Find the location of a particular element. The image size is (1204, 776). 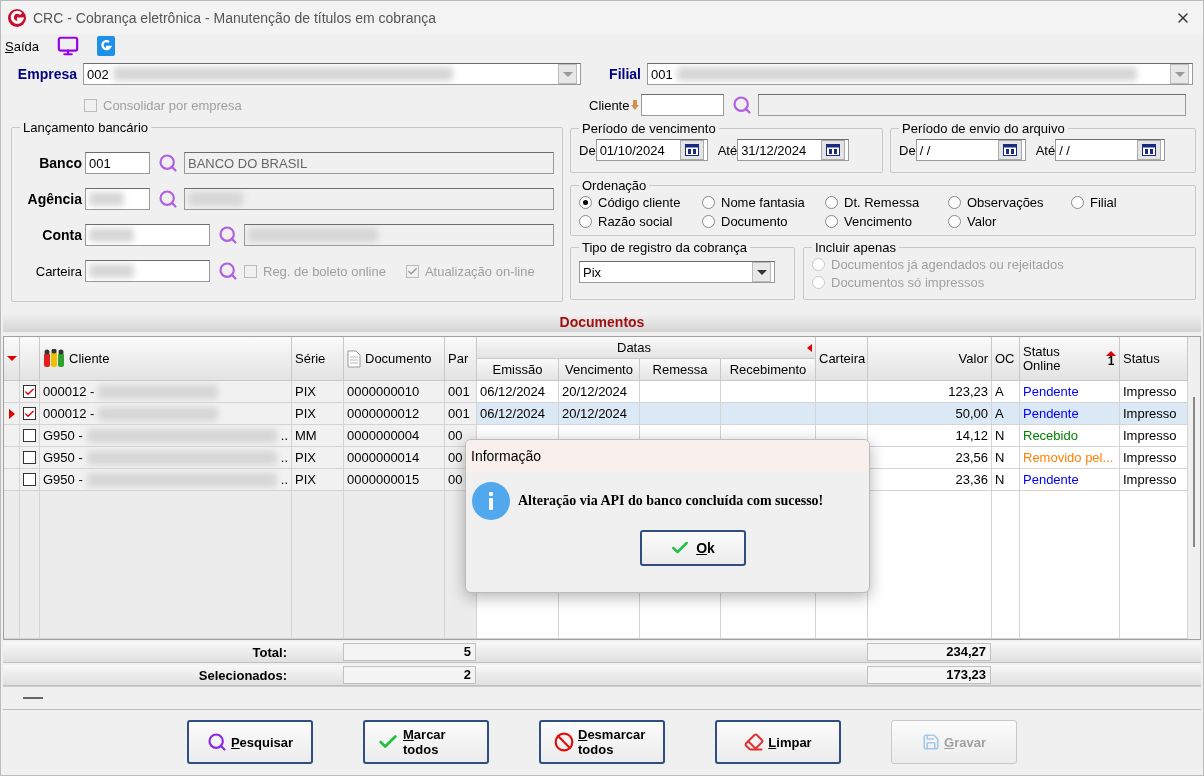

table-cell: 0000000015 is located at coordinates (394, 480).